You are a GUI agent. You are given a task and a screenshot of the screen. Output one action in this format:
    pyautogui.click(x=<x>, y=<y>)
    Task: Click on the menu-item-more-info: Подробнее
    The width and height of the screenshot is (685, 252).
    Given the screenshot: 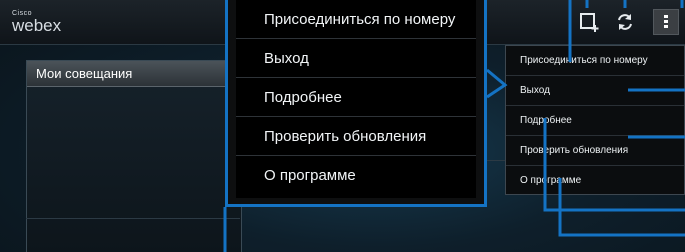 What is the action you would take?
    pyautogui.click(x=595, y=121)
    